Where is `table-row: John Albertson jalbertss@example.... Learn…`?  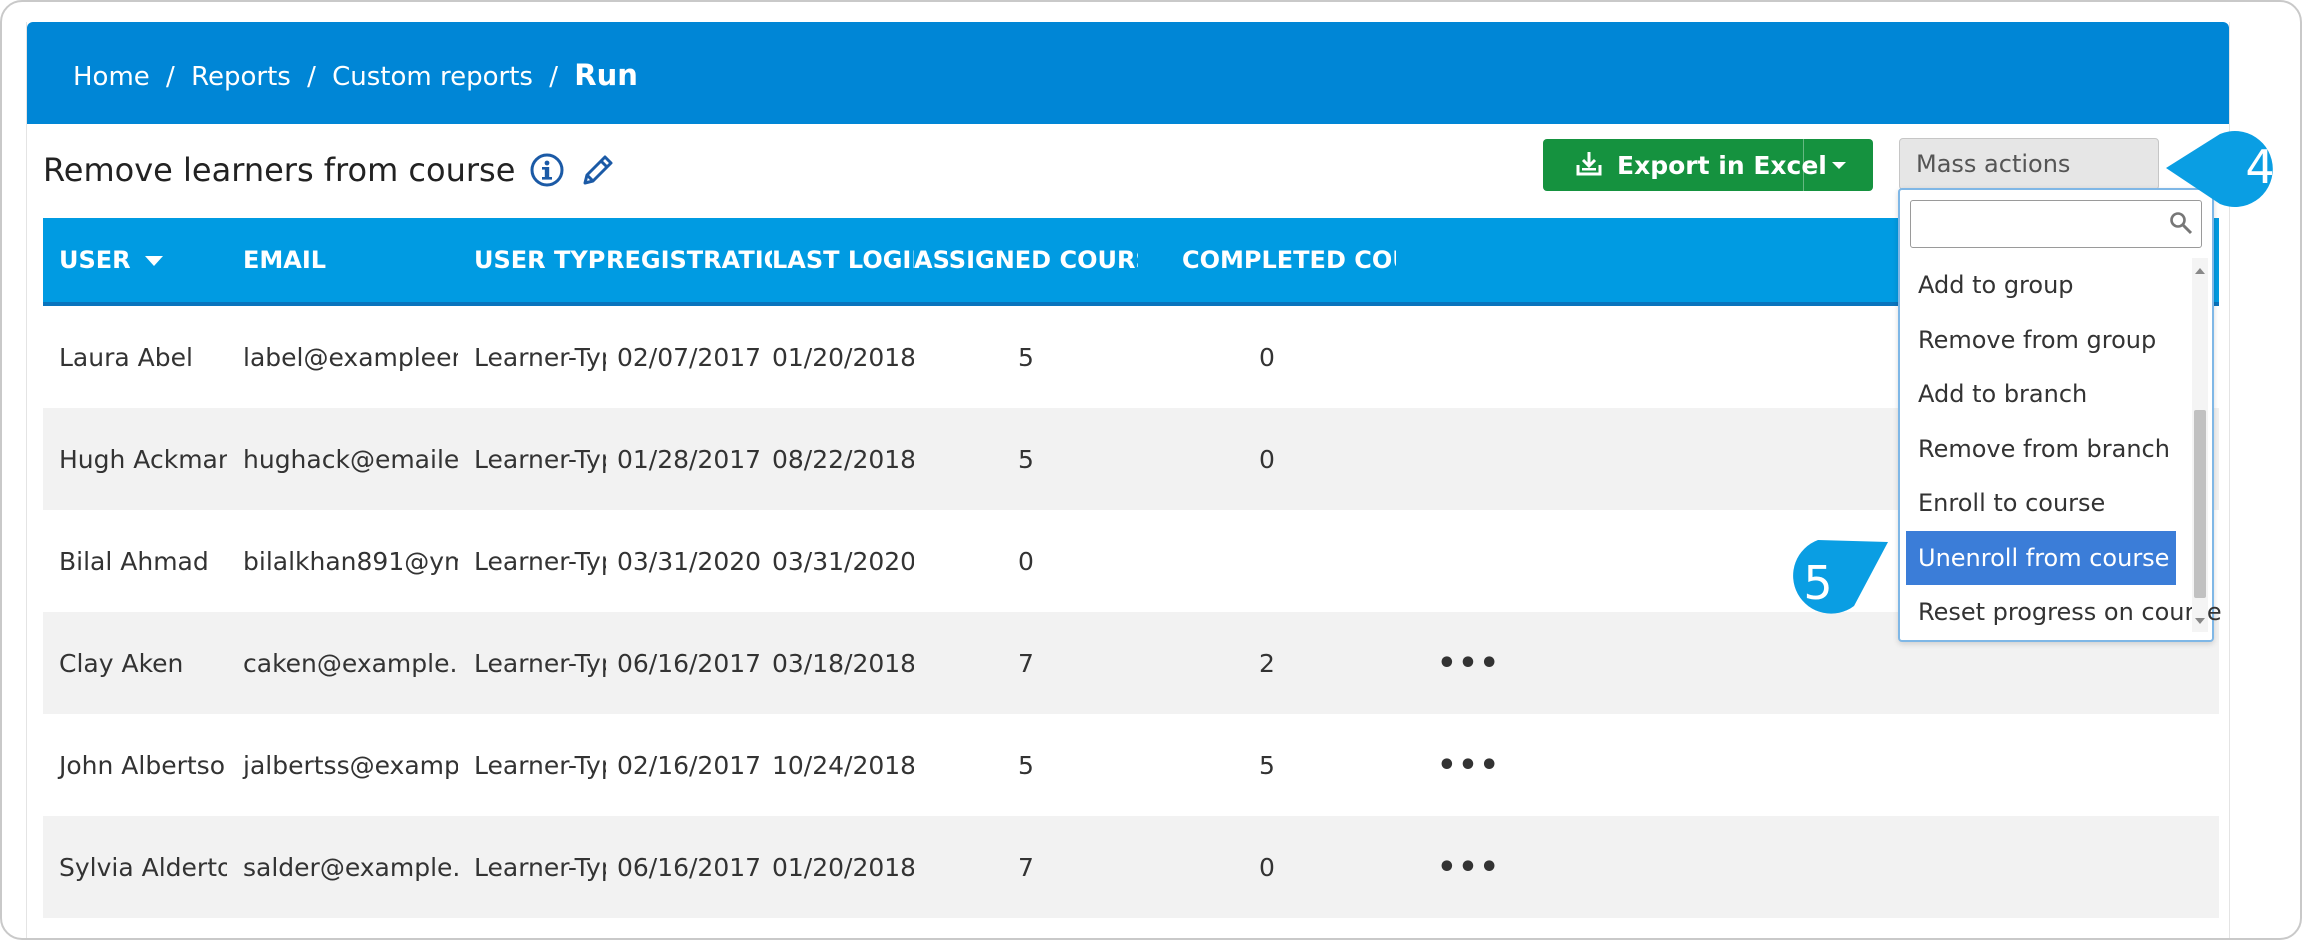
table-row: John Albertson jalbertss@example.... Learn… is located at coordinates (1131, 765).